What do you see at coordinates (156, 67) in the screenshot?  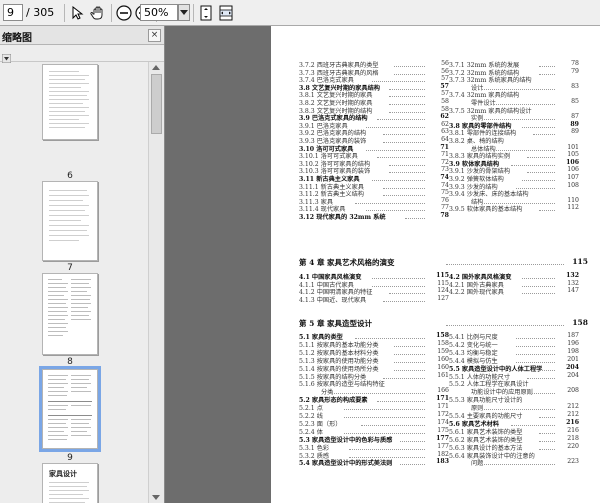 I see `scroll-up-icon` at bounding box center [156, 67].